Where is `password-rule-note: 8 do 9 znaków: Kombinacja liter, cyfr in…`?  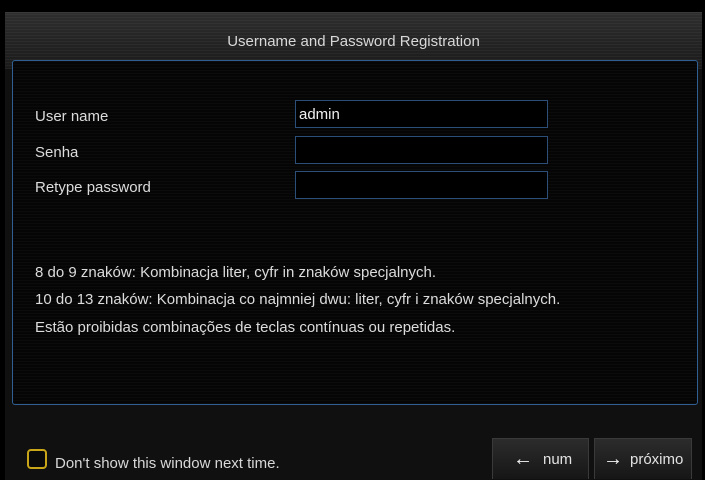 password-rule-note: 8 do 9 znaków: Kombinacja liter, cyfr in… is located at coordinates (236, 272).